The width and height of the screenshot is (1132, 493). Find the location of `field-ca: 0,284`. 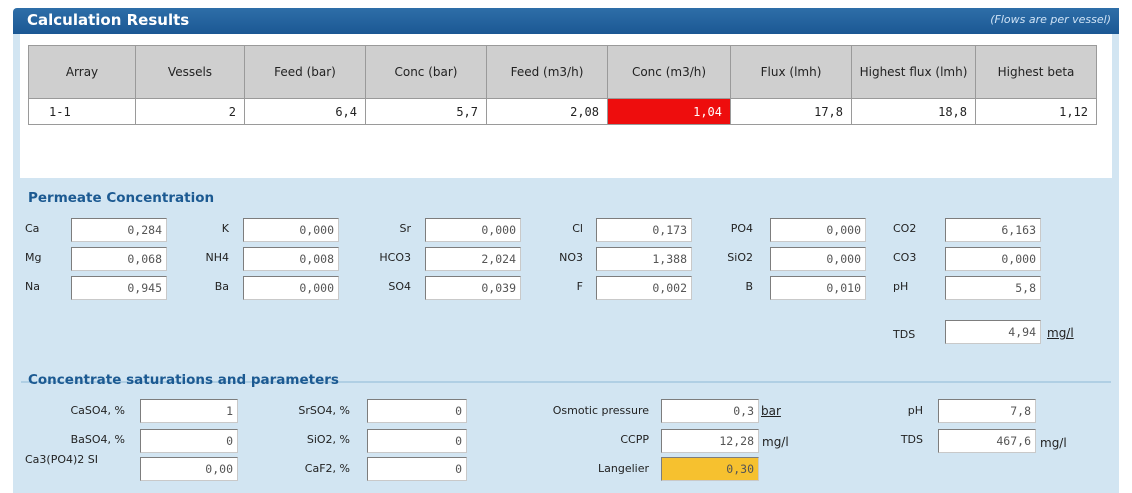

field-ca: 0,284 is located at coordinates (119, 230).